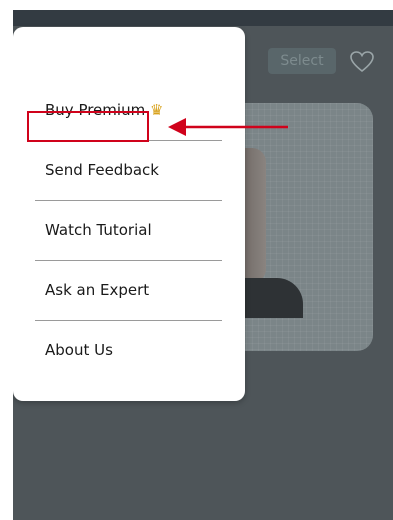 The width and height of the screenshot is (393, 520). I want to click on menu-item-label: Ask an Expert, so click(97, 290).